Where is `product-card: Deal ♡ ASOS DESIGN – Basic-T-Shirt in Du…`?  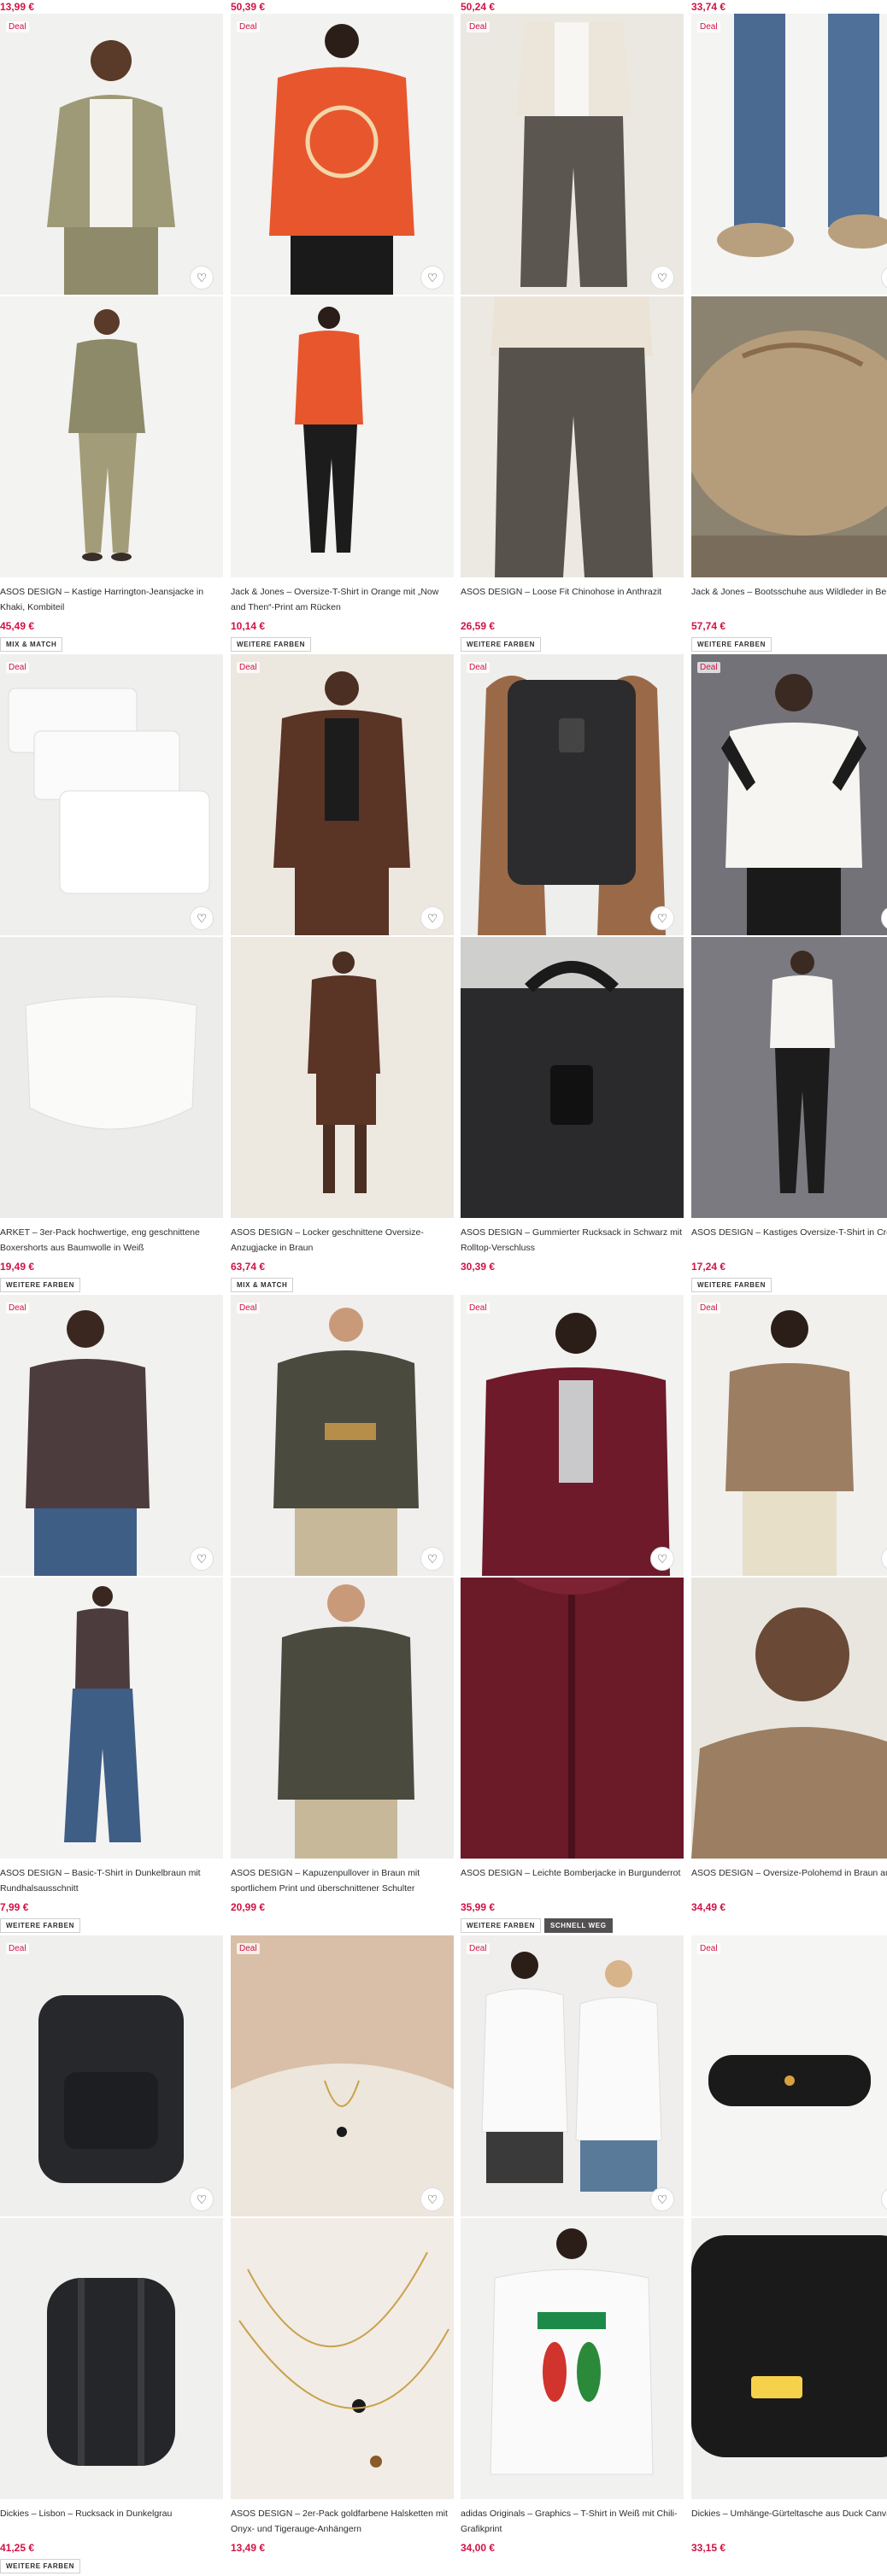 product-card: Deal ♡ ASOS DESIGN – Basic-T-Shirt in Du… is located at coordinates (111, 1615).